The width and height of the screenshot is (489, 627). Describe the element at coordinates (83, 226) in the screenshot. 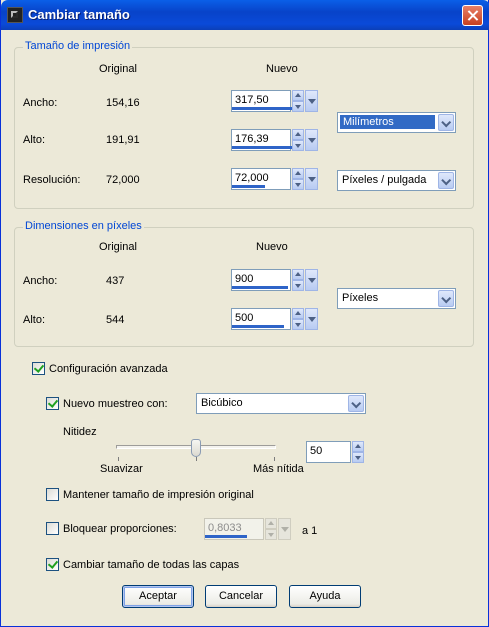

I see `pixel-dimensions-group-label: Dimensiones en píxeles` at that location.